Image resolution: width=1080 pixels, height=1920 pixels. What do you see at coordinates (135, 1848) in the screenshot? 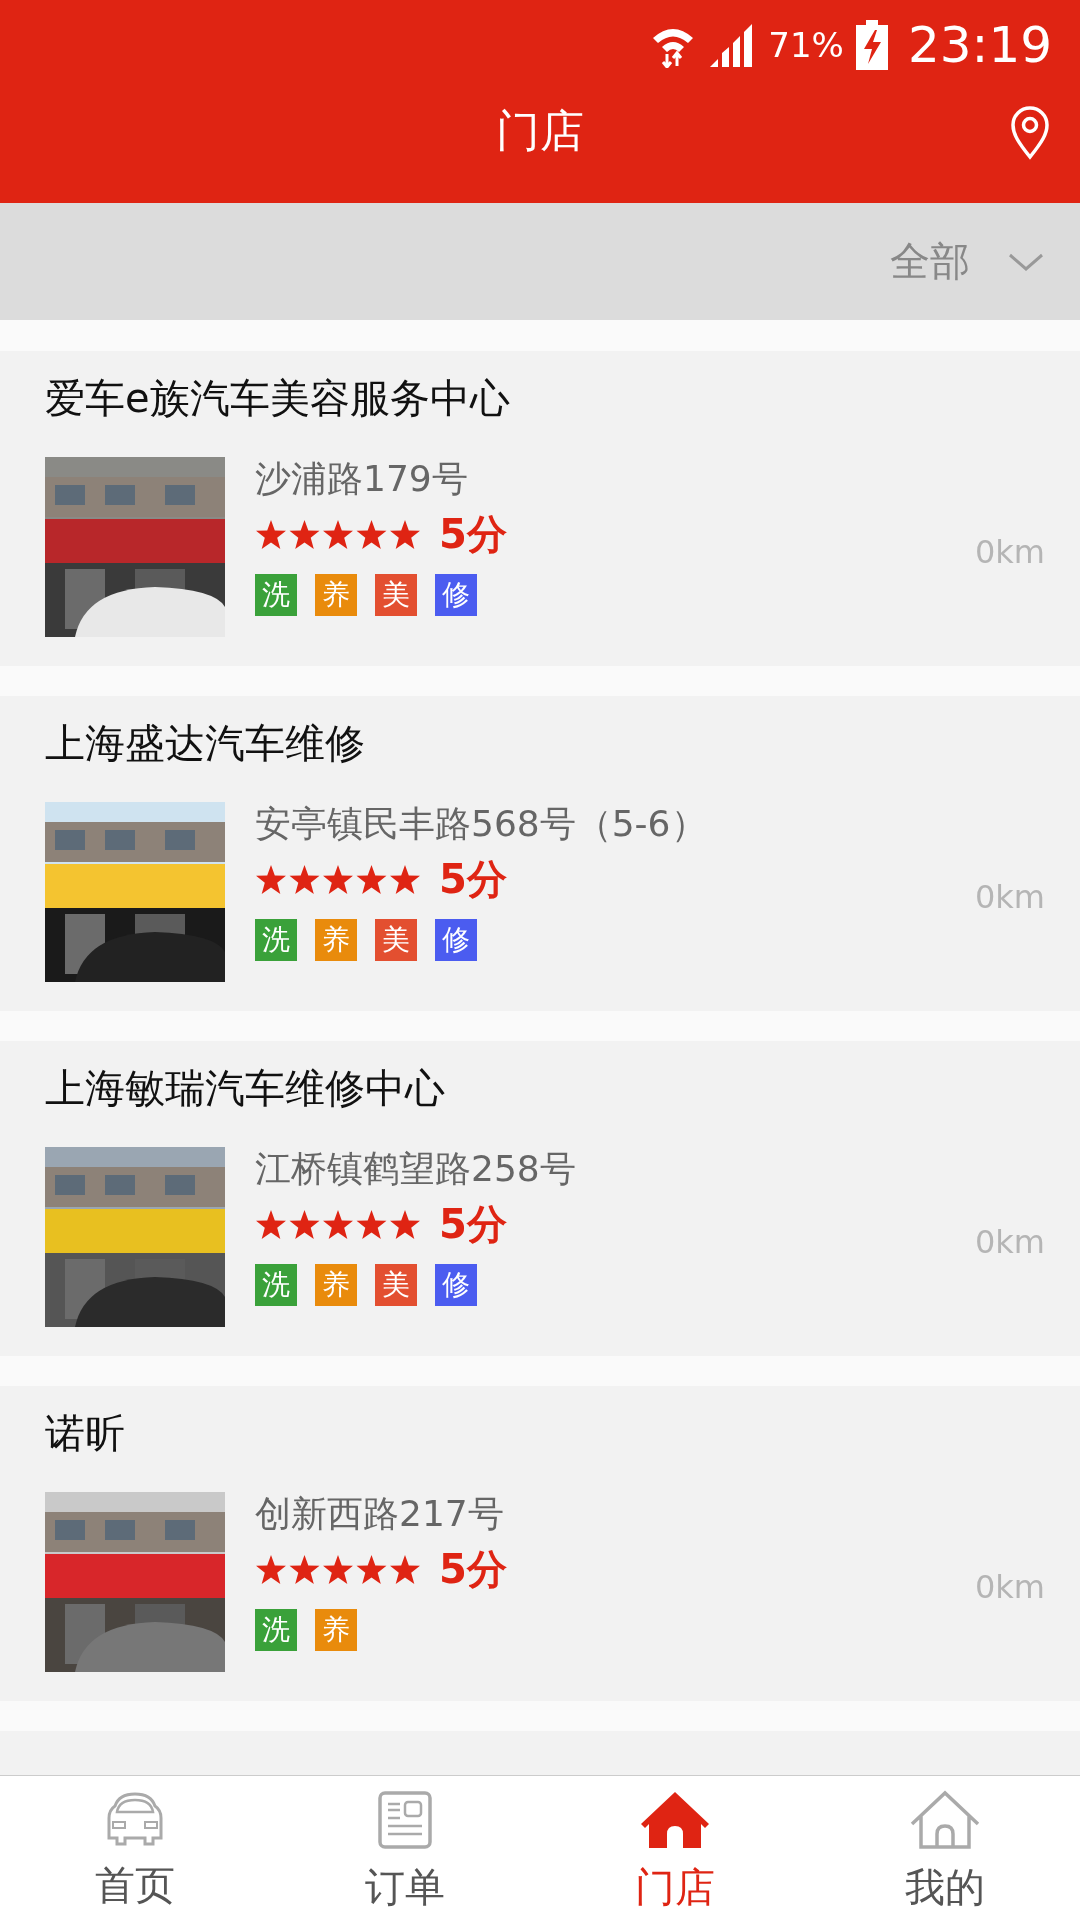
I see `nav-tab: 首页` at bounding box center [135, 1848].